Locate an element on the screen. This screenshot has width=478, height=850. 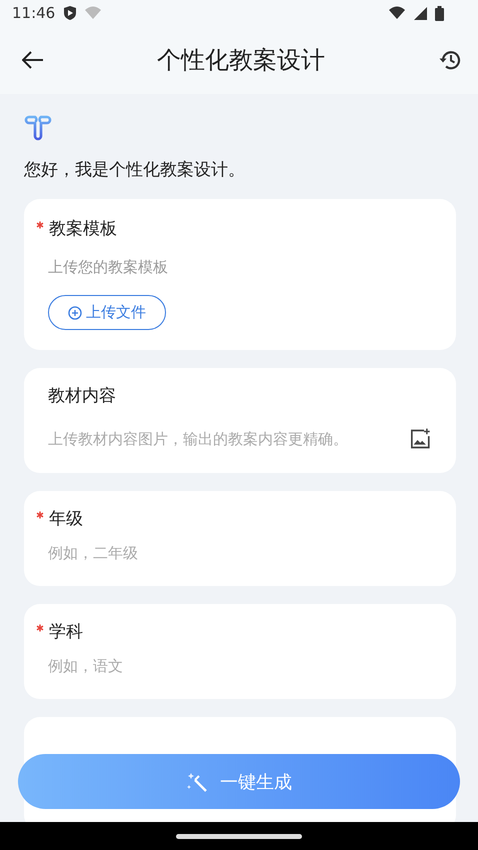
input-field: 例如，二年级 is located at coordinates (240, 553).